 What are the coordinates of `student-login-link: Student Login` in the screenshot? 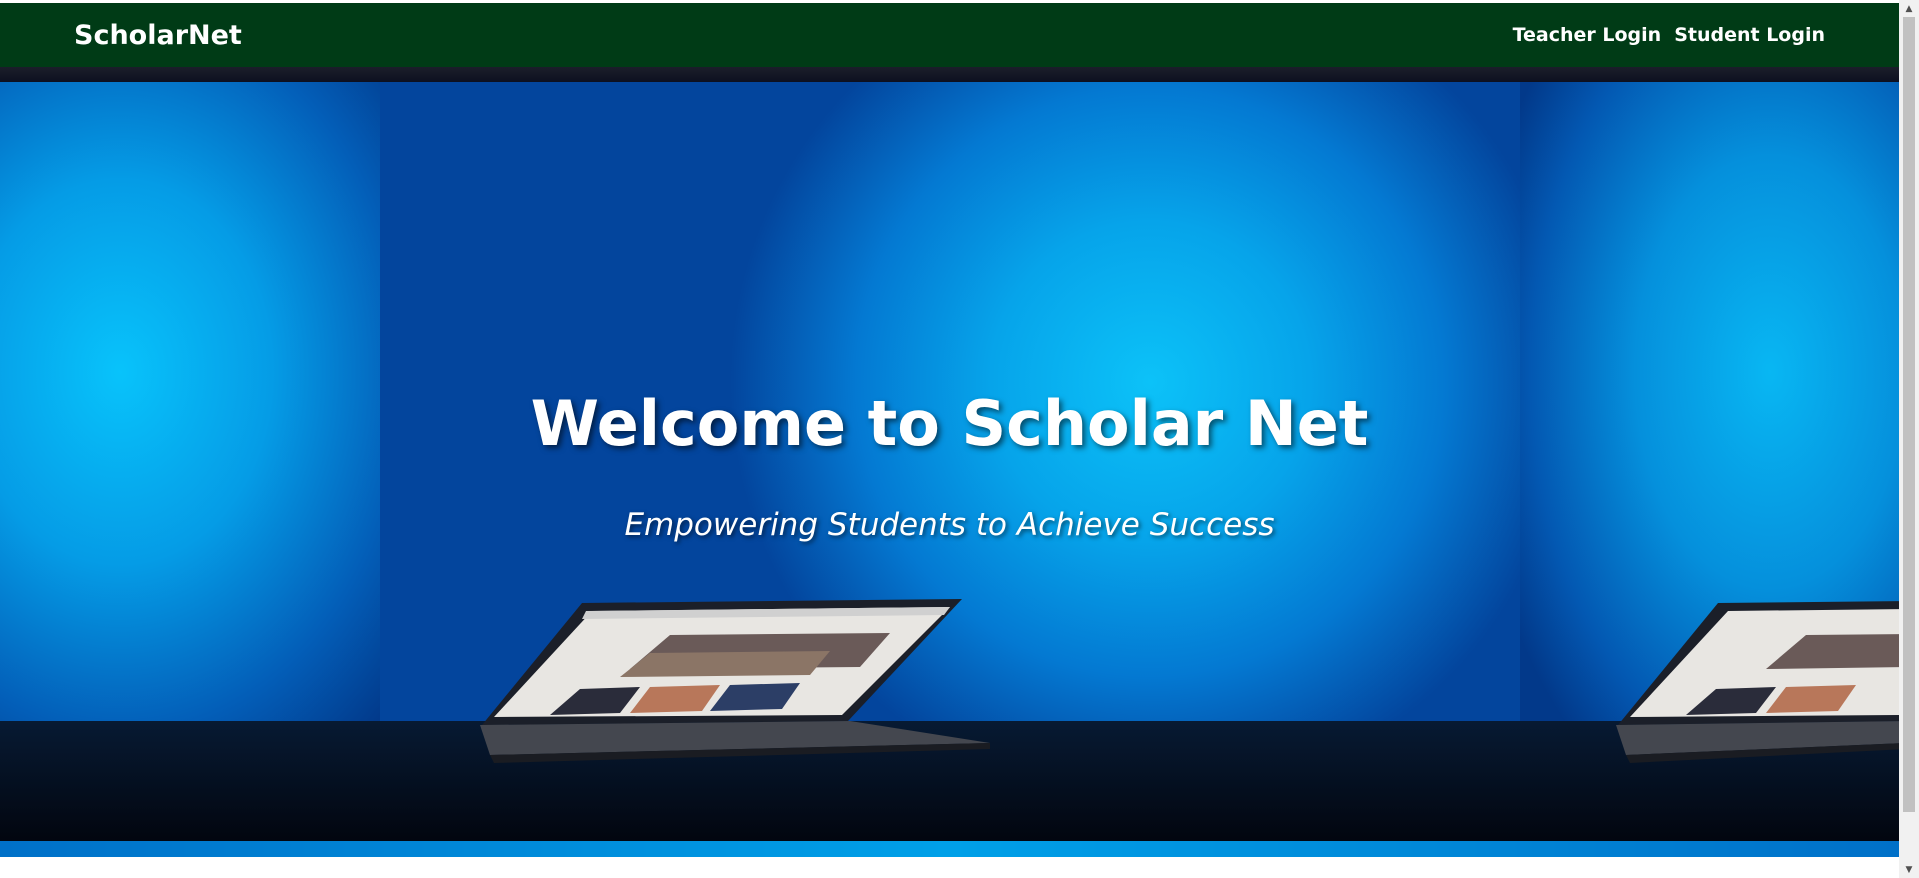 It's located at (1749, 35).